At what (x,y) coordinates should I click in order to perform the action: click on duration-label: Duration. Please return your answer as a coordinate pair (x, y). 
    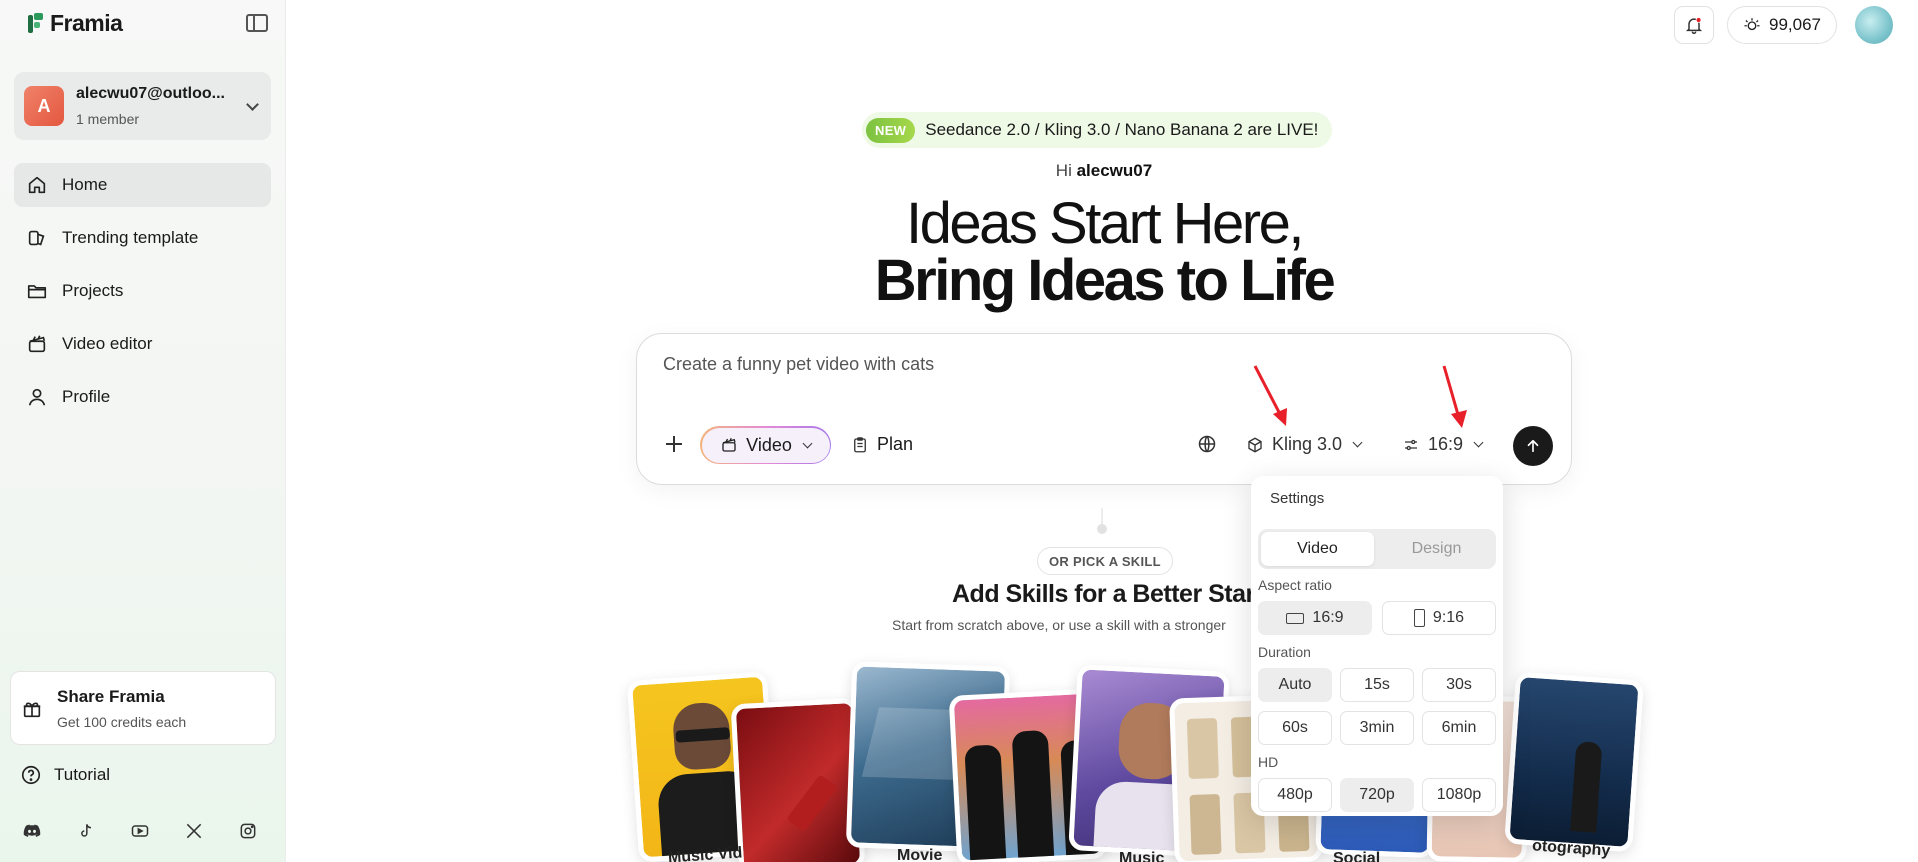
    Looking at the image, I should click on (1284, 652).